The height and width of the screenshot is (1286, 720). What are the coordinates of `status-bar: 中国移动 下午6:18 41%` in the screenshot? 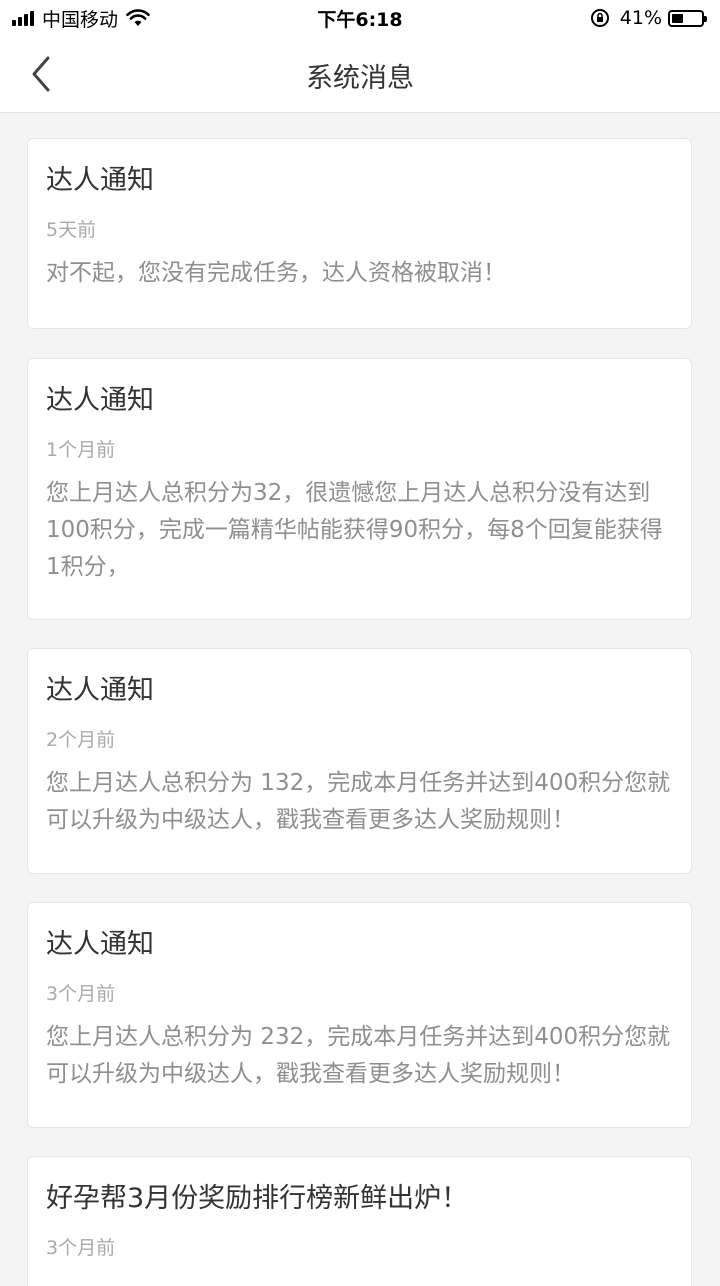 It's located at (360, 18).